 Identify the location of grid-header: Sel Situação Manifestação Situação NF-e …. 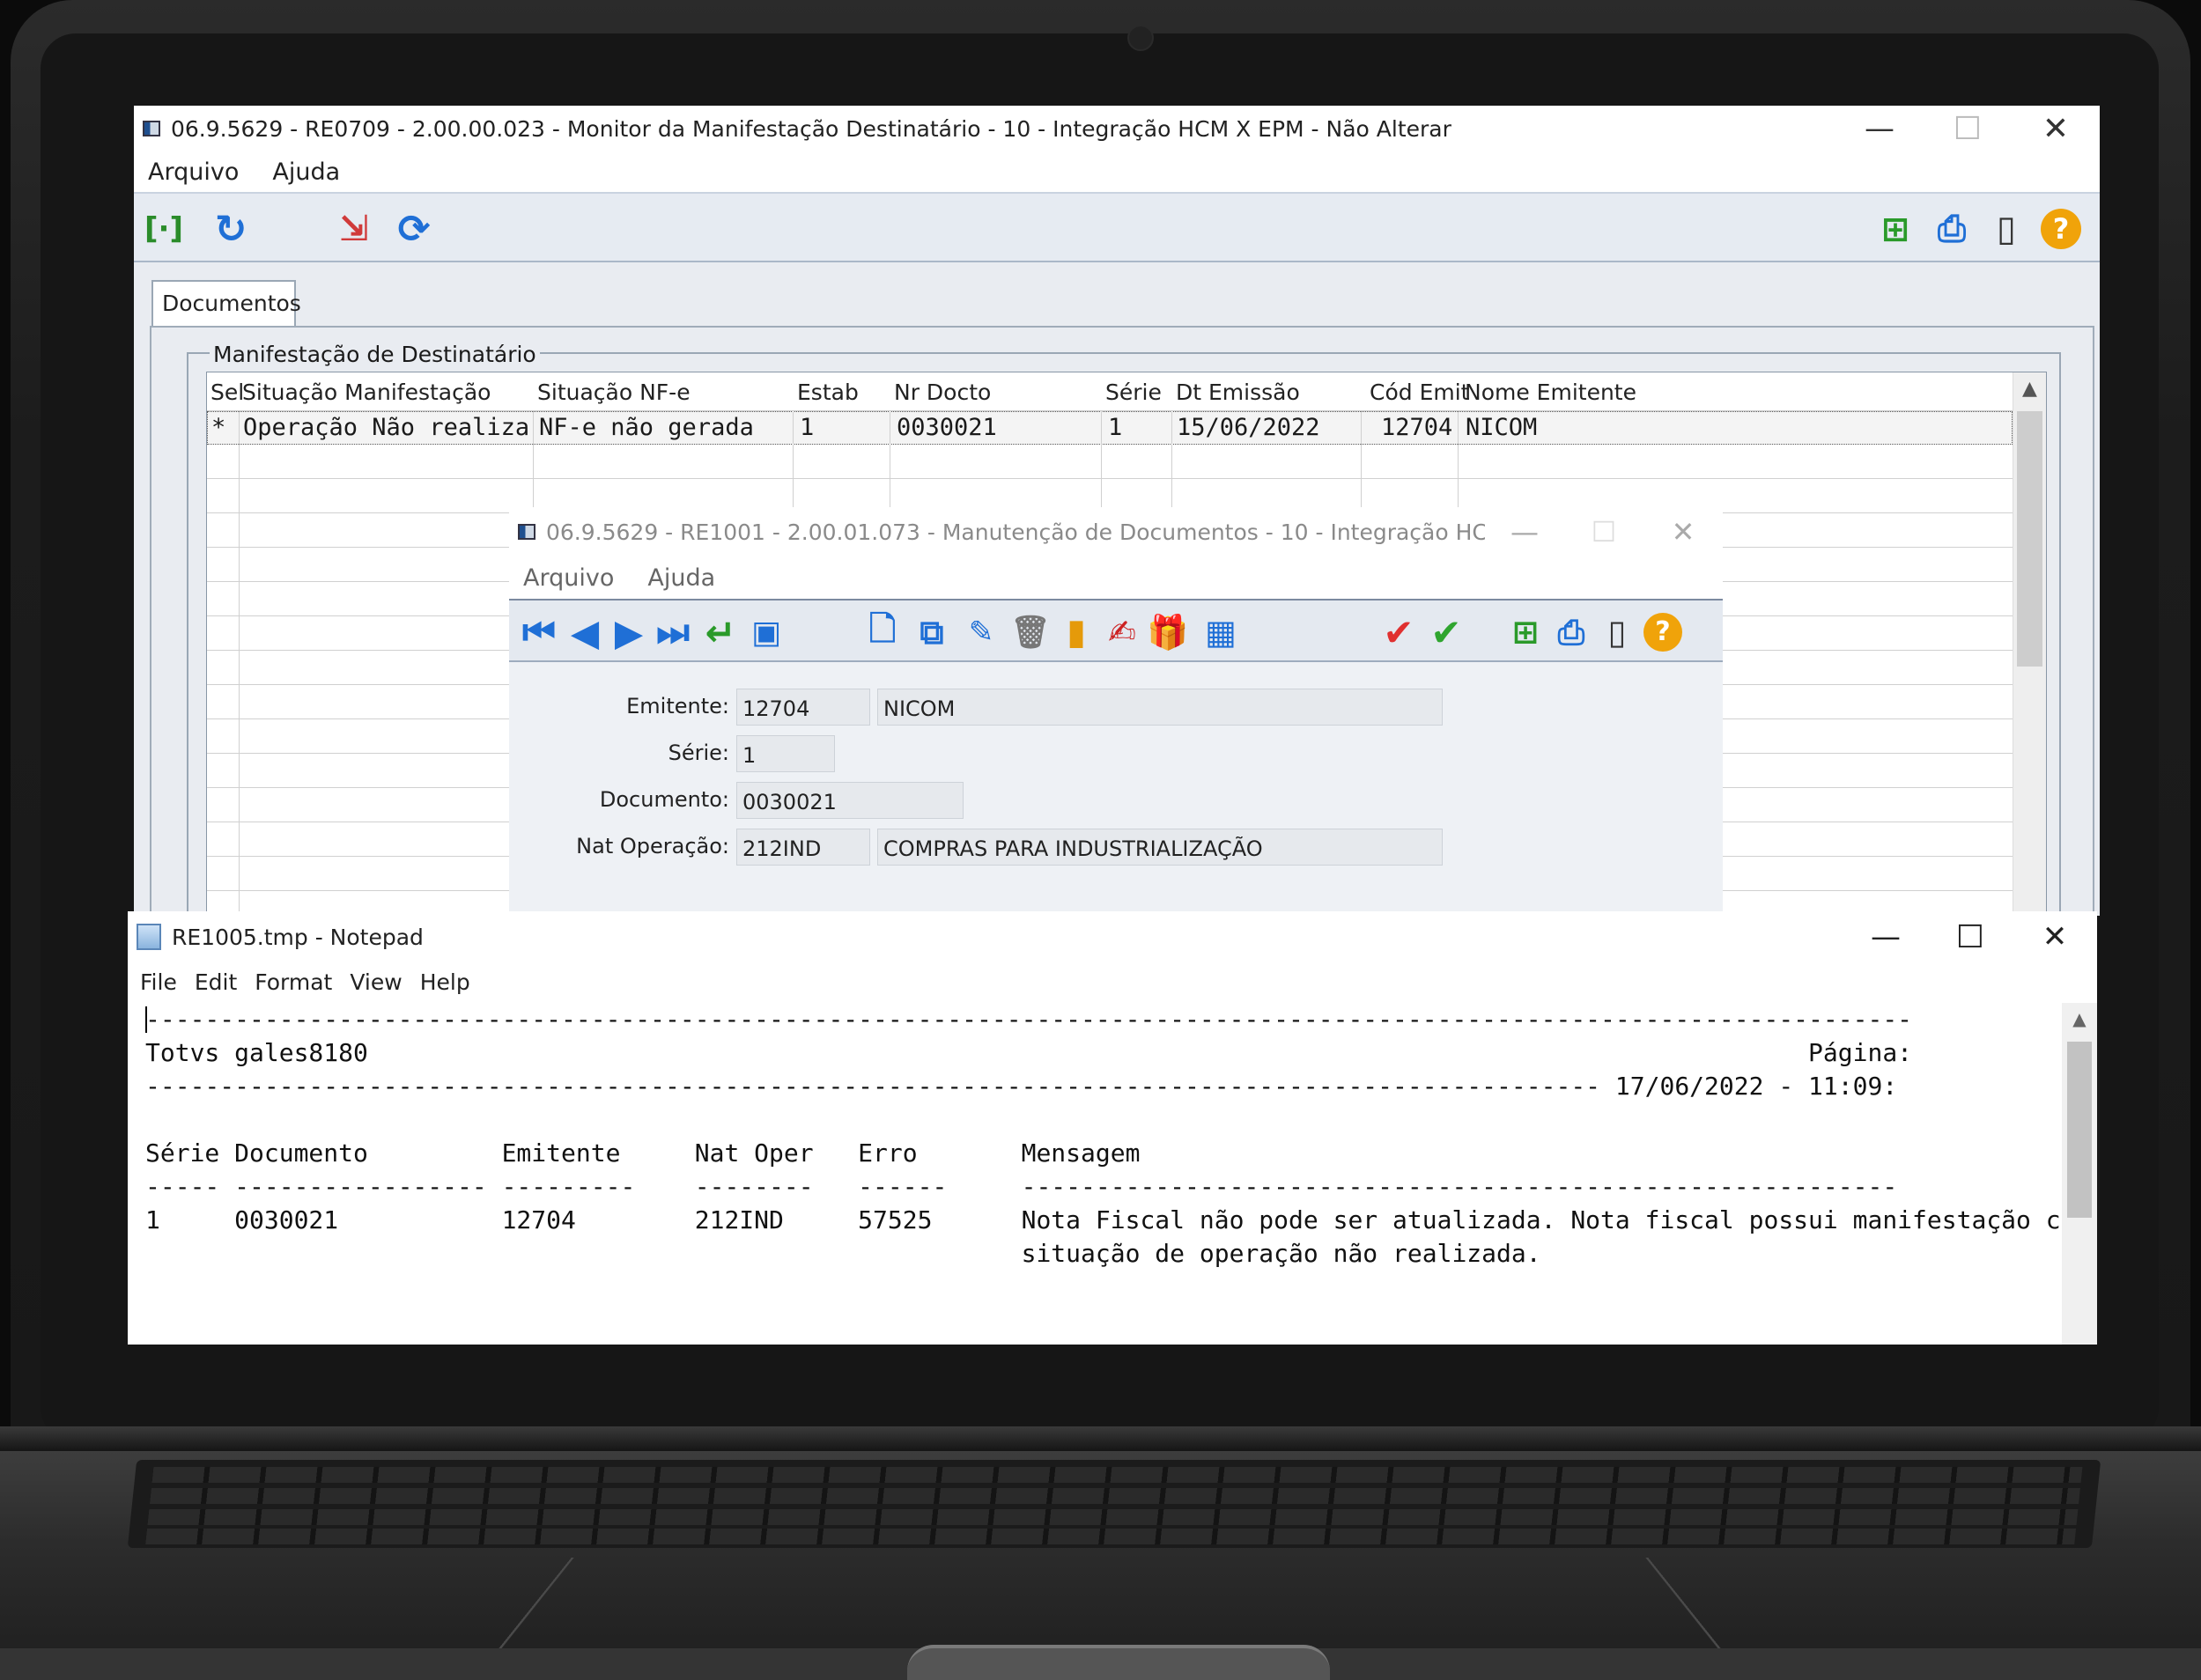
(1110, 391).